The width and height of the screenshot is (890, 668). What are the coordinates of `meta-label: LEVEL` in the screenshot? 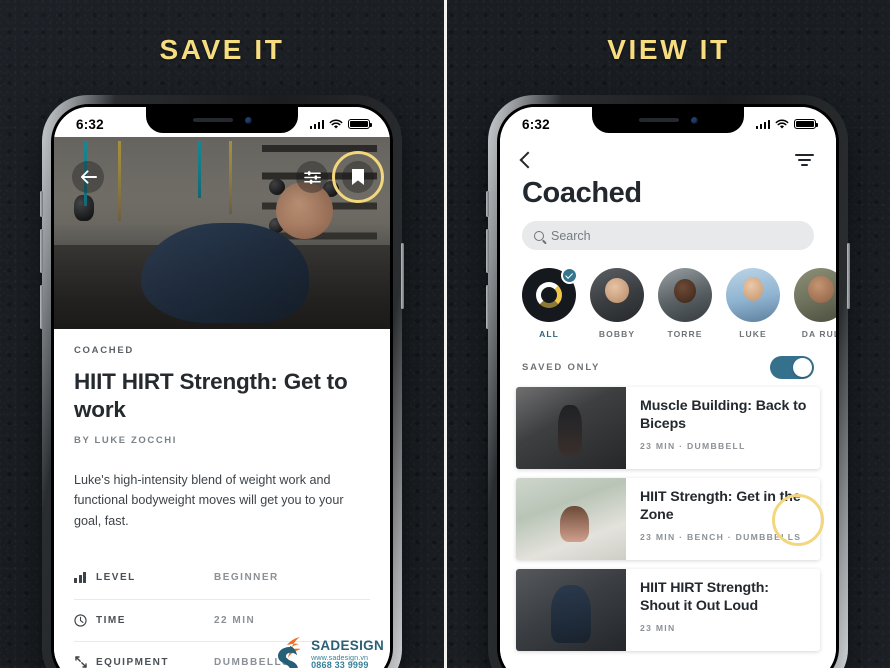 It's located at (116, 578).